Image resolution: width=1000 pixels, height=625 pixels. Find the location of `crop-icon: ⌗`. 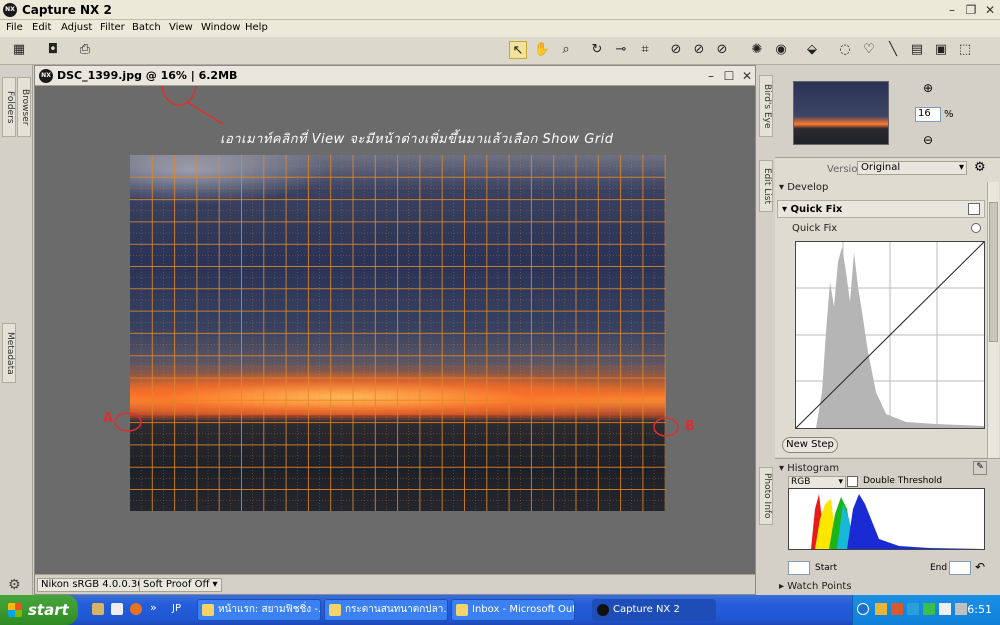

crop-icon: ⌗ is located at coordinates (645, 50).